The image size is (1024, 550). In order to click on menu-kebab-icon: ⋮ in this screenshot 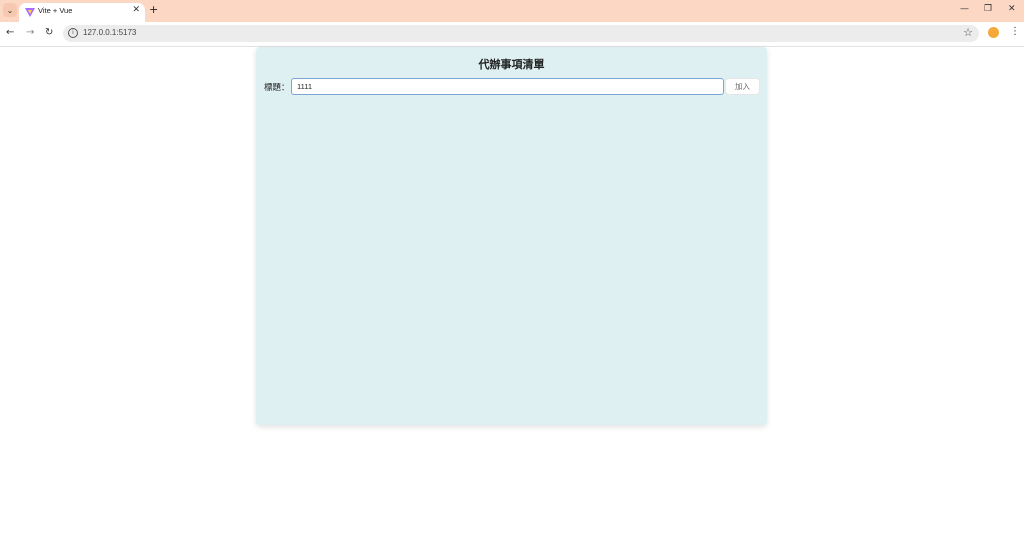, I will do `click(1015, 31)`.